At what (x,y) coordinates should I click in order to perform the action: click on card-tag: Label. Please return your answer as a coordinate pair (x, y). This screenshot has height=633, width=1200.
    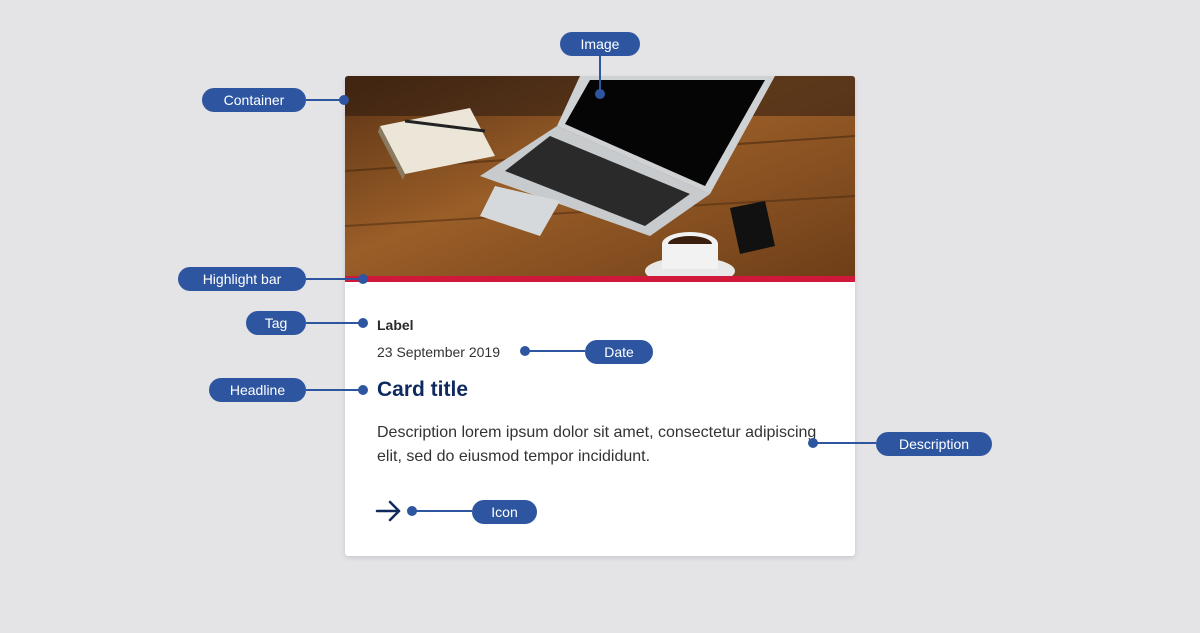
    Looking at the image, I should click on (395, 325).